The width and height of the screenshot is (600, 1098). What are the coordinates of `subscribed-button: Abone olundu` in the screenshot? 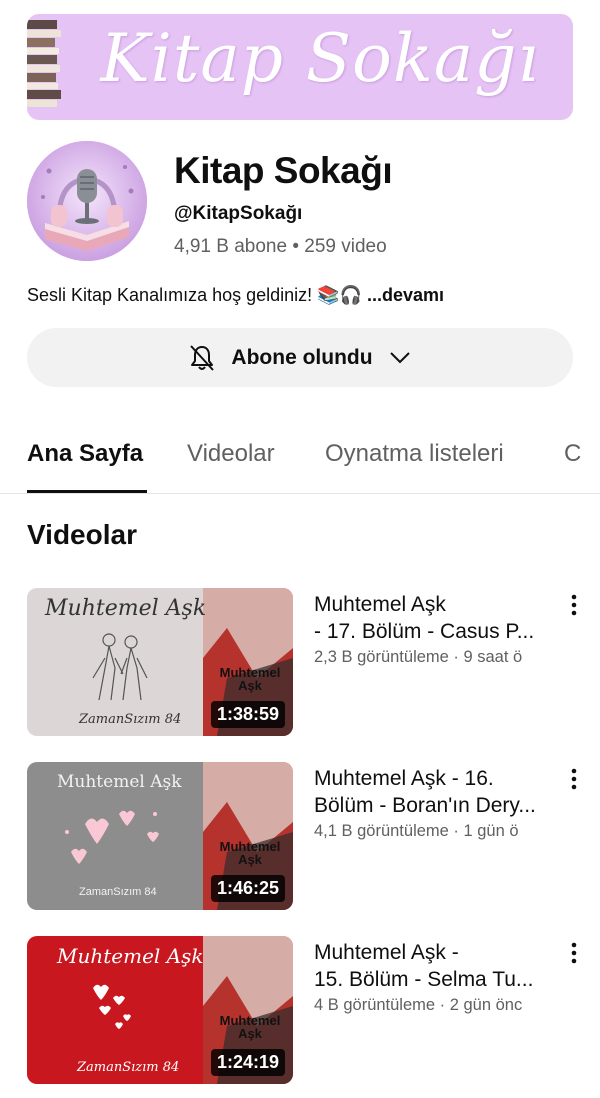 It's located at (300, 357).